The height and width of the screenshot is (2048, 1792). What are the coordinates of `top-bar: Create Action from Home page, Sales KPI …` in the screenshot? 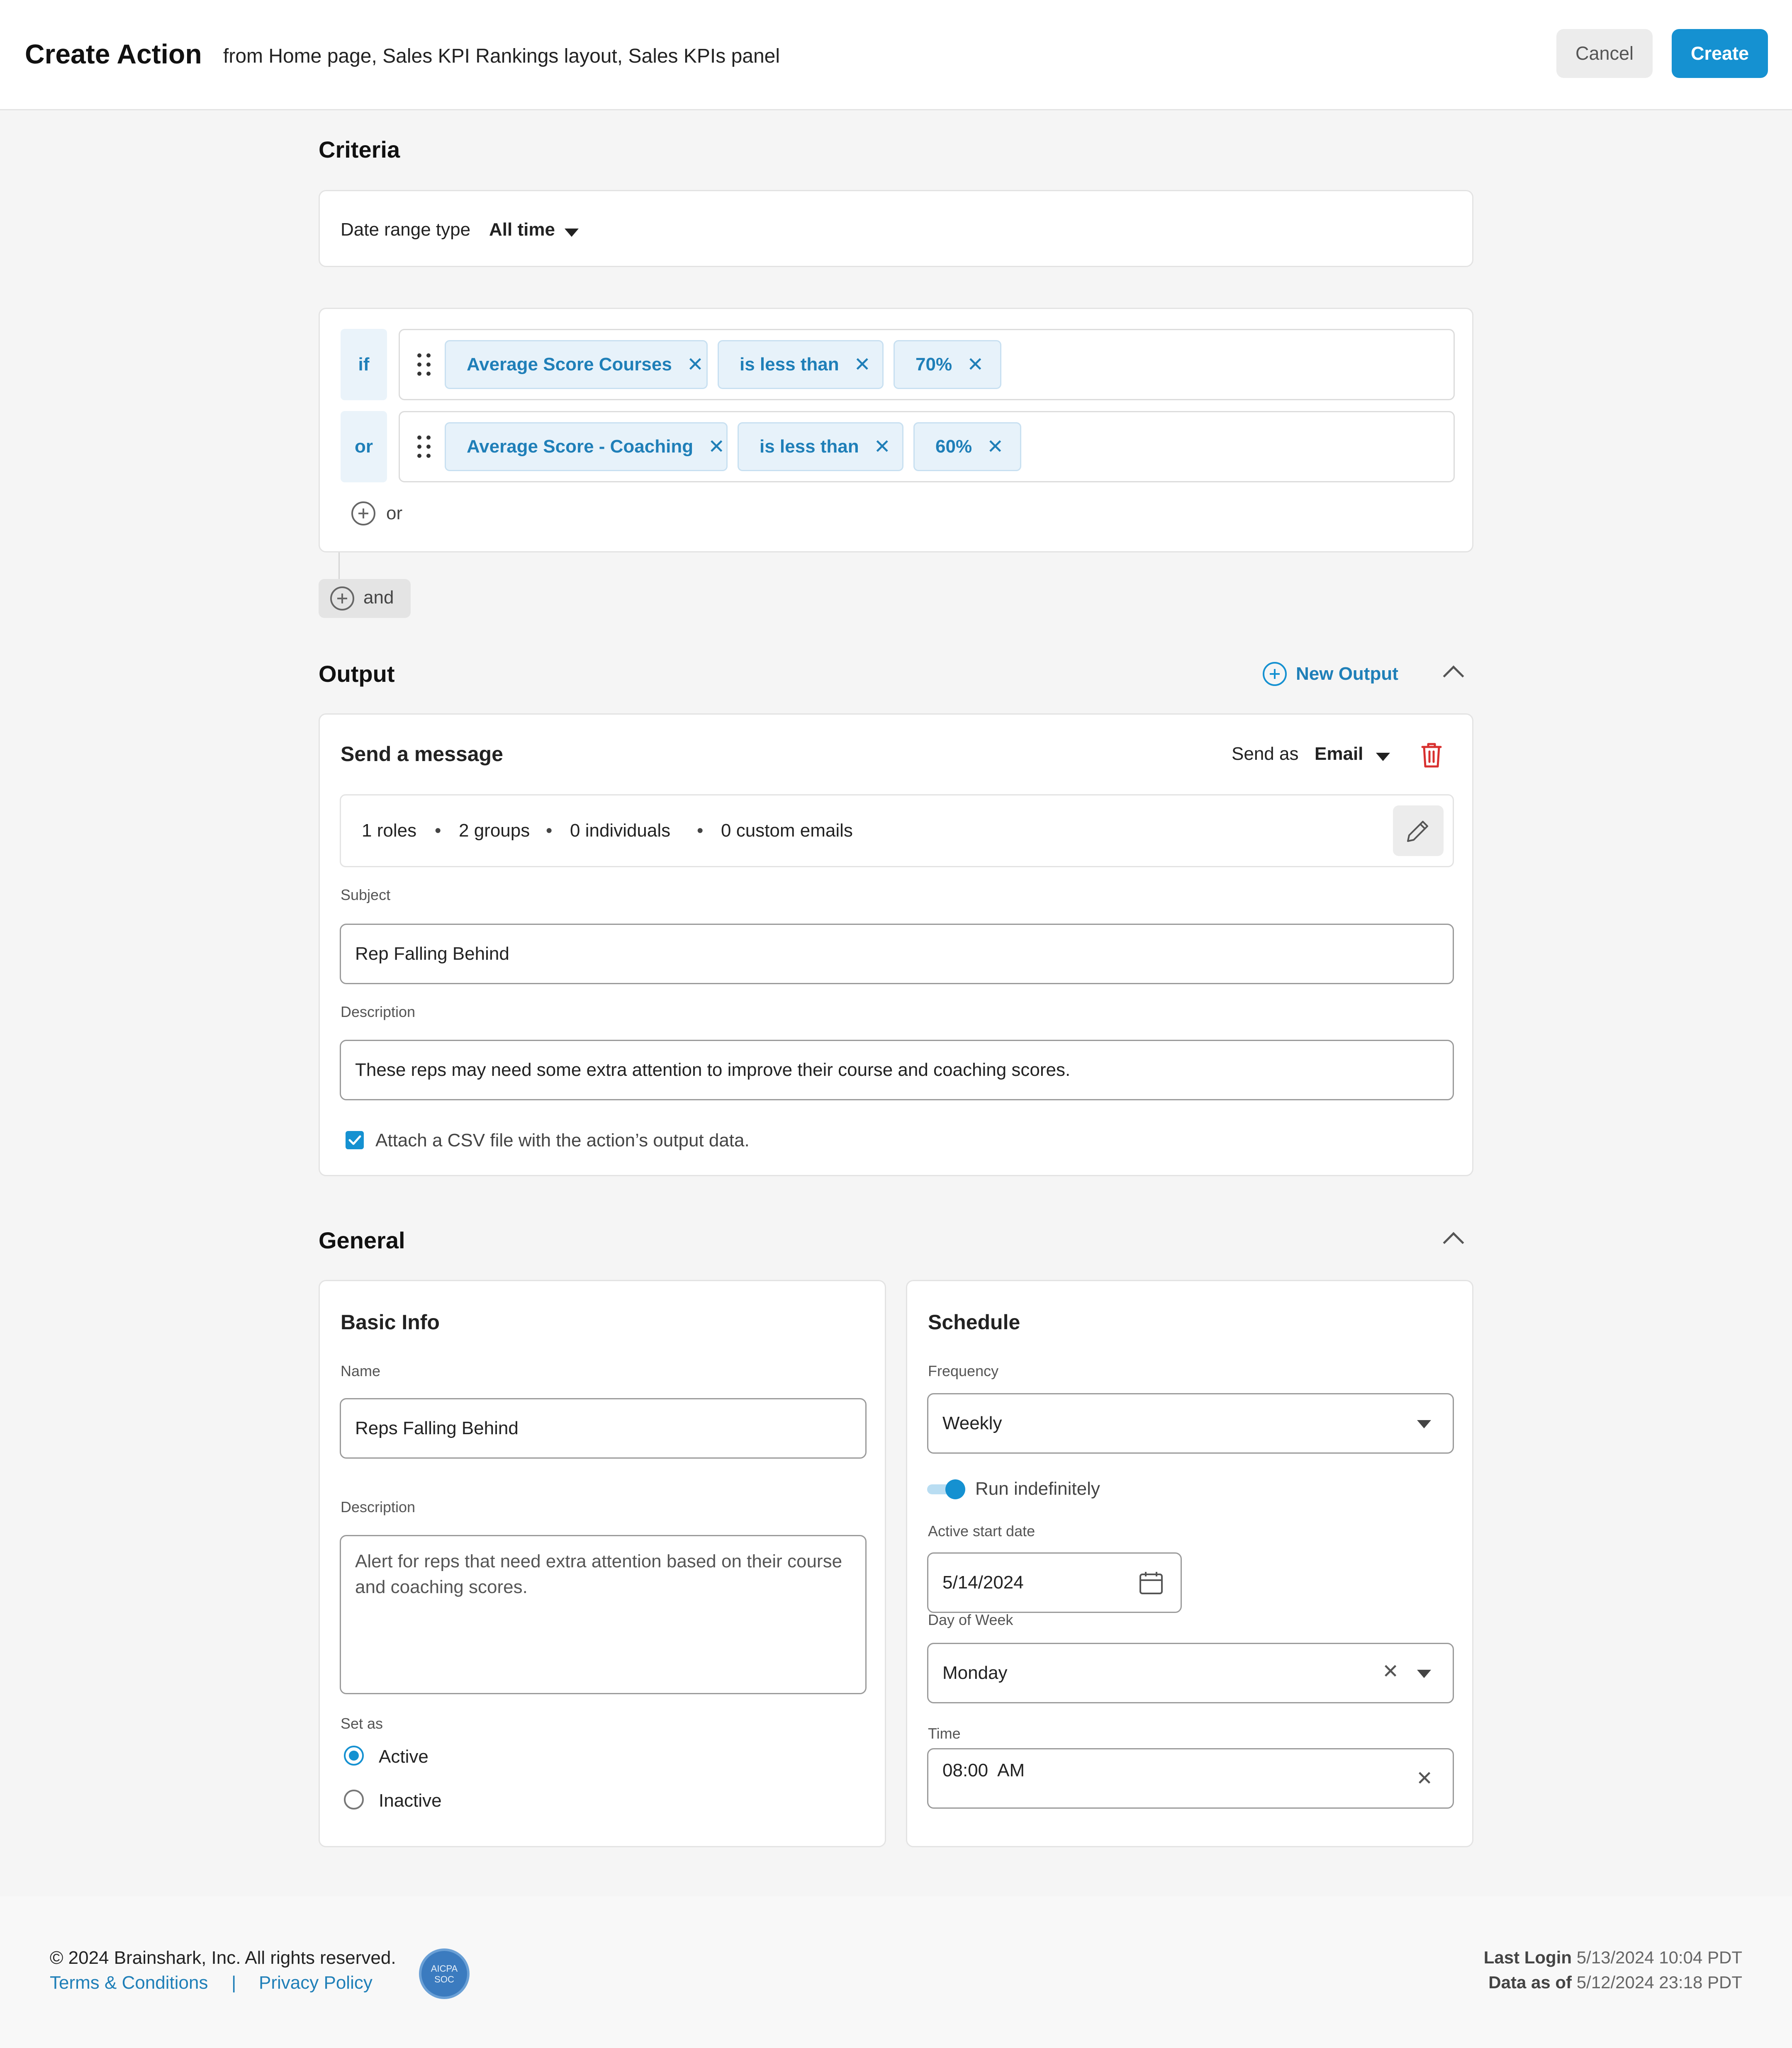 It's located at (896, 55).